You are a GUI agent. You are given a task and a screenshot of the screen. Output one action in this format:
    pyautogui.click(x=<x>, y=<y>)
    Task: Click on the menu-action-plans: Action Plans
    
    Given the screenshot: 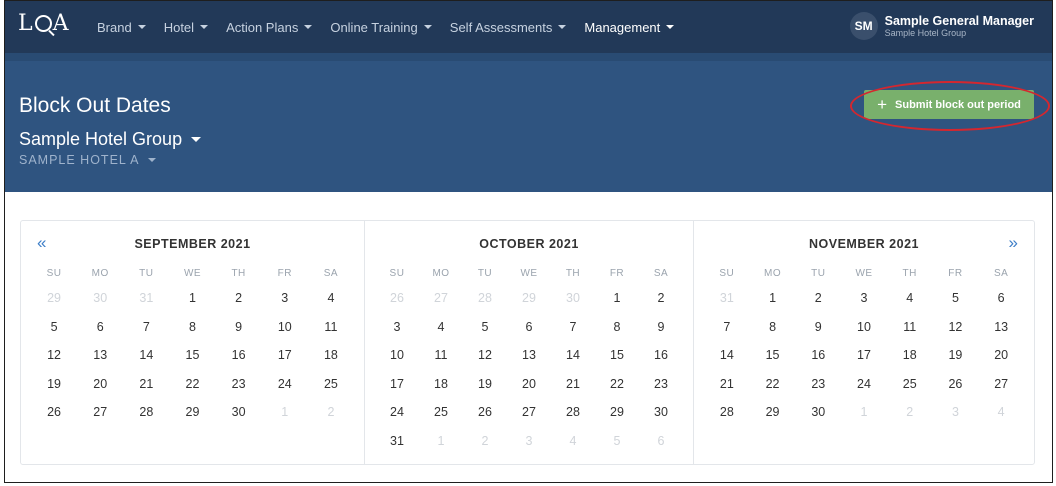 What is the action you would take?
    pyautogui.click(x=269, y=27)
    